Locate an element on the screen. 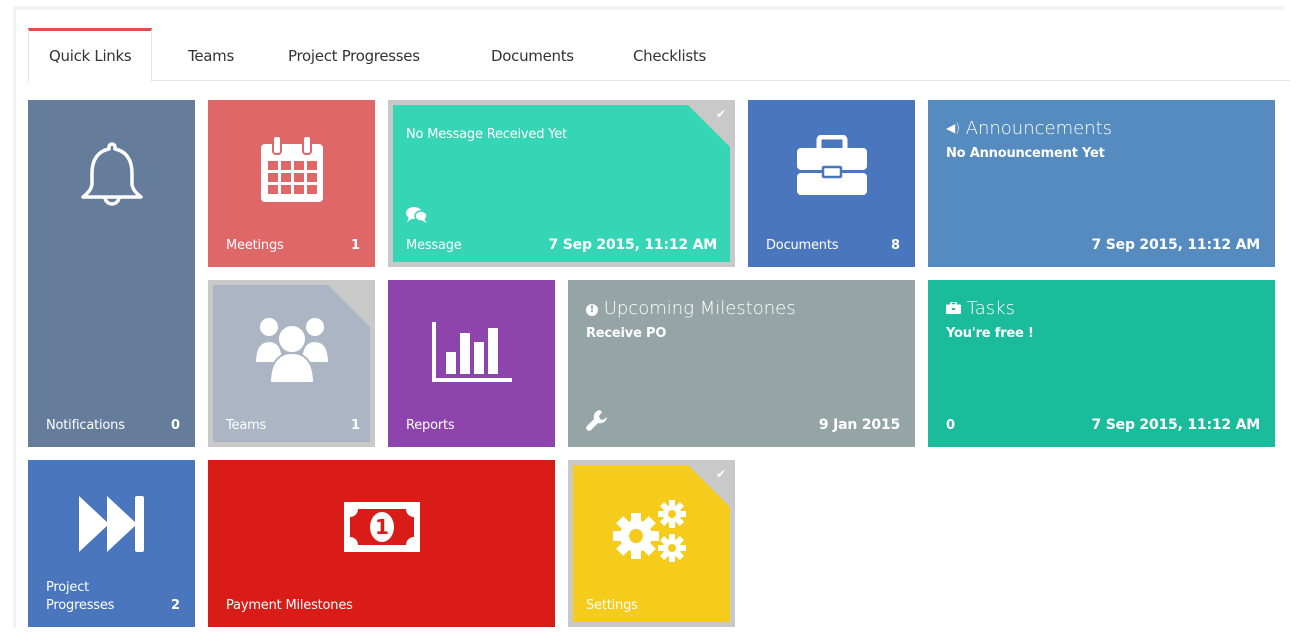  exclamation-circle-icon: ! is located at coordinates (592, 310).